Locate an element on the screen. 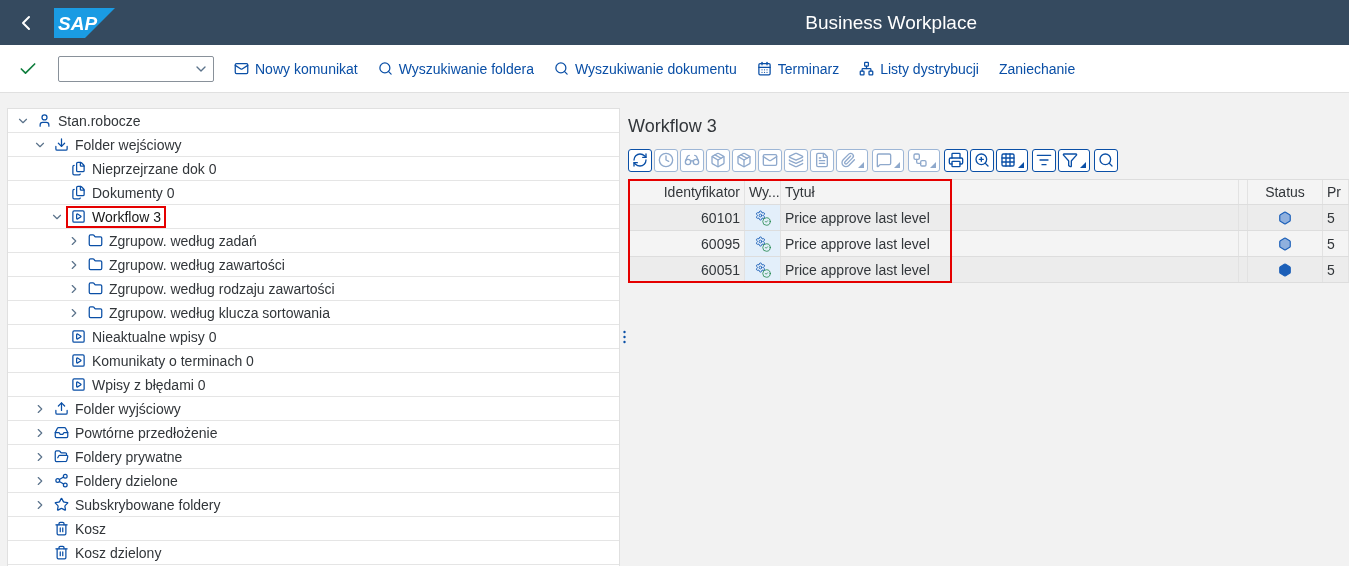 The image size is (1349, 566). zoom-icon is located at coordinates (982, 160).